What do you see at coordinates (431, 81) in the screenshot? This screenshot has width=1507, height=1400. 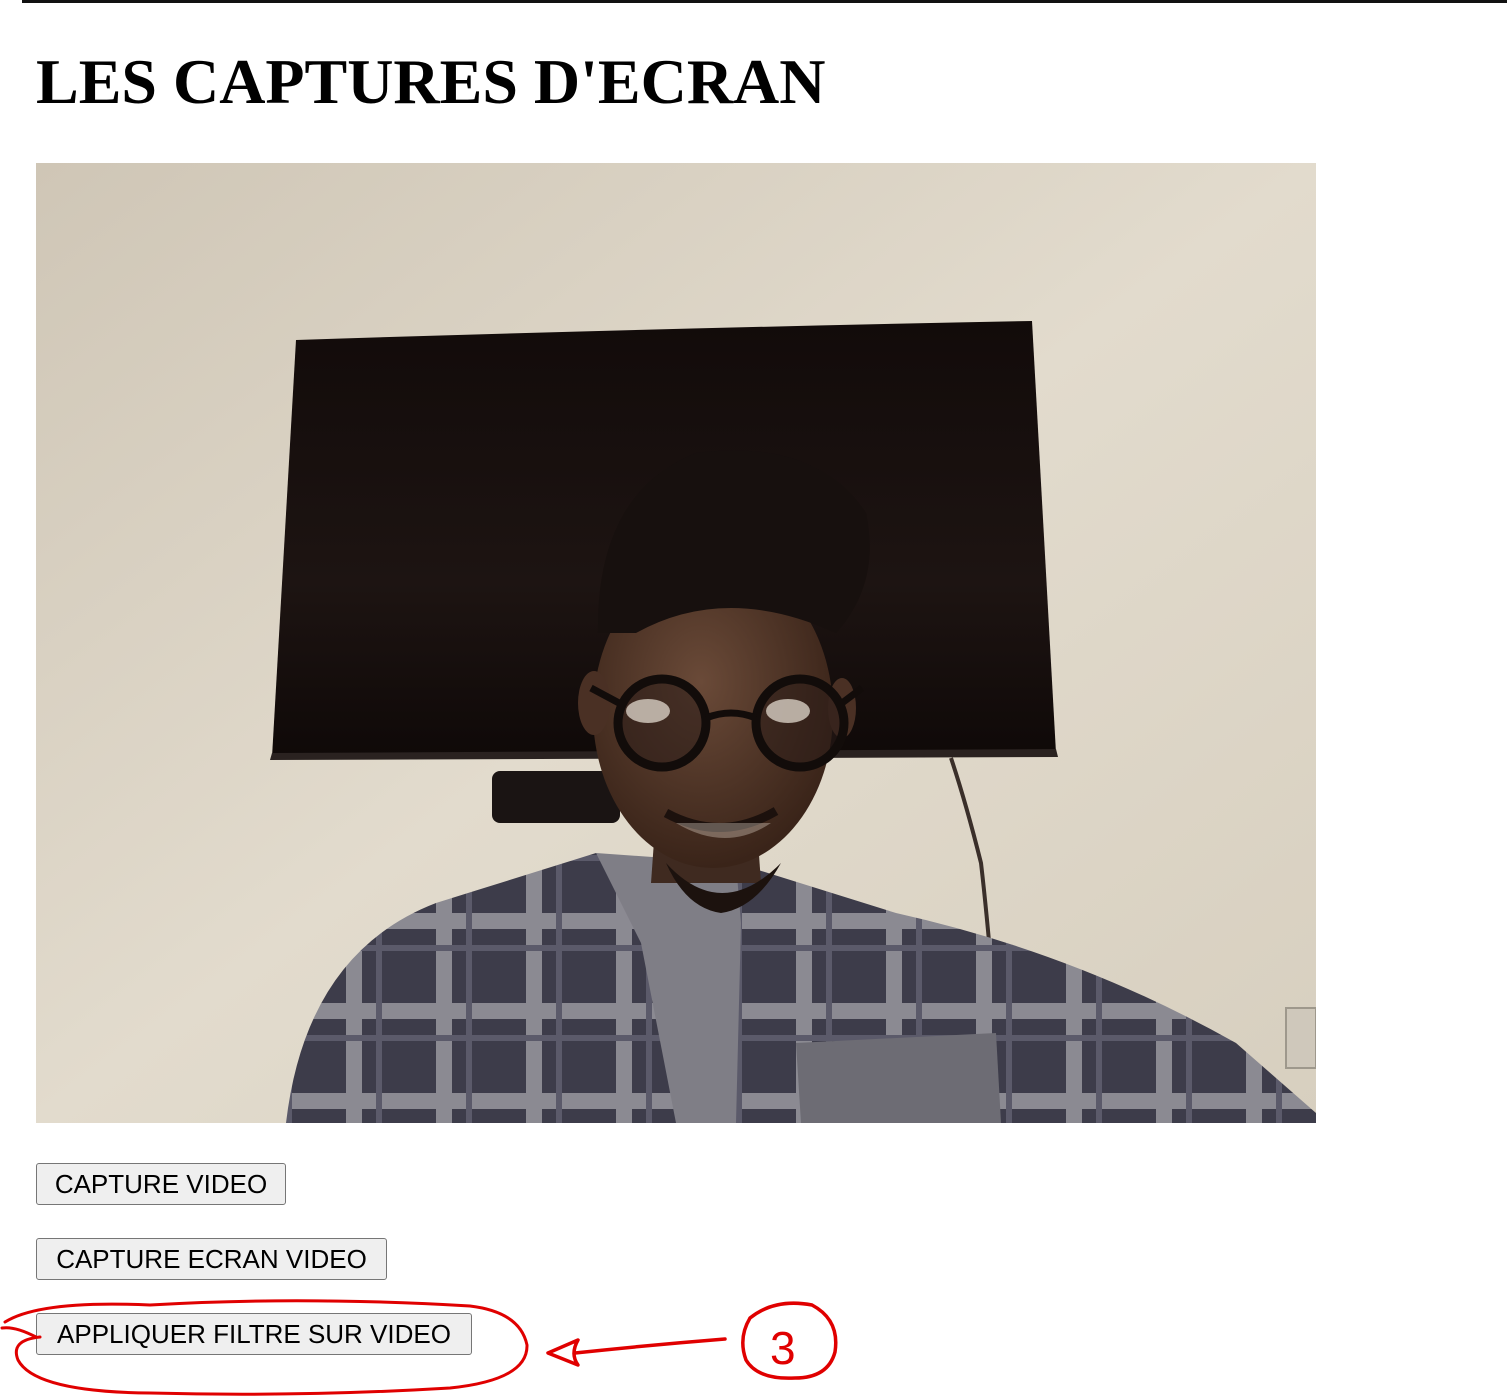 I see `page-title: LES CAPTURES D'ECRAN` at bounding box center [431, 81].